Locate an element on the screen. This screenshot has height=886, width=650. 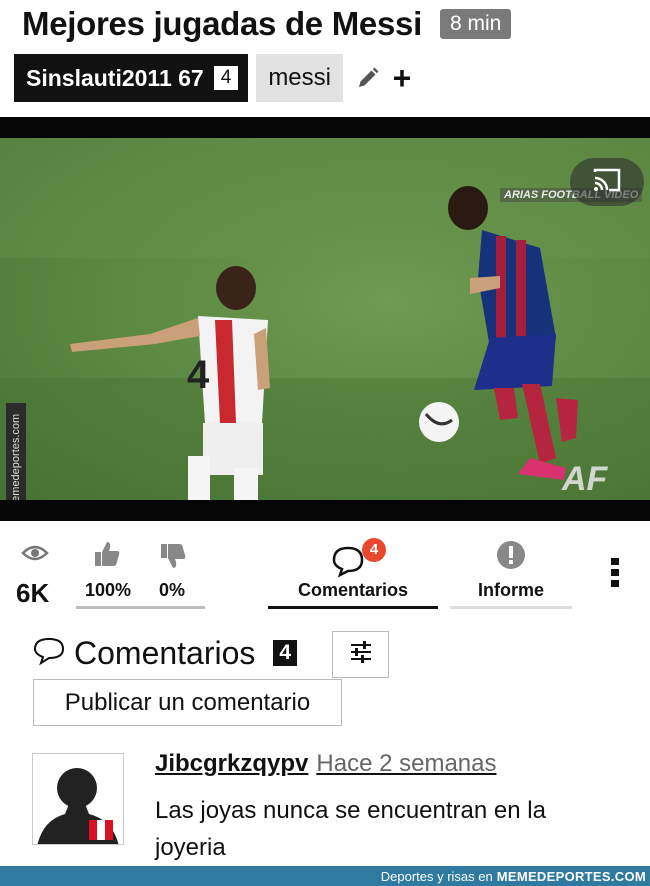
corner-logo: AF is located at coordinates (585, 479).